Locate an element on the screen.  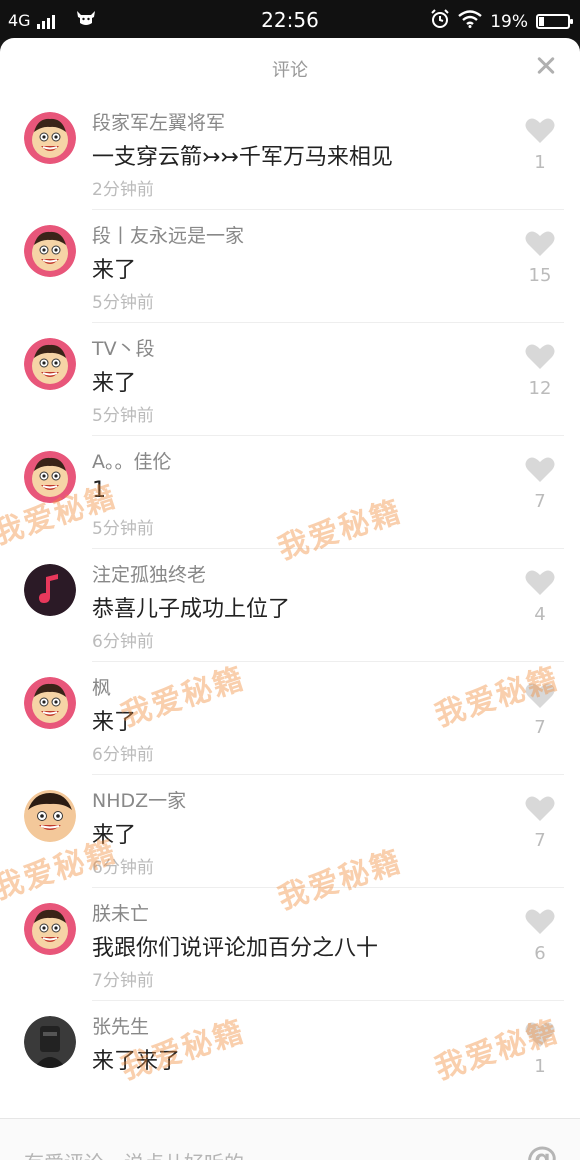
comment-input-bar: 有爱评论，说点儿好听的~ @ is located at coordinates (290, 1139).